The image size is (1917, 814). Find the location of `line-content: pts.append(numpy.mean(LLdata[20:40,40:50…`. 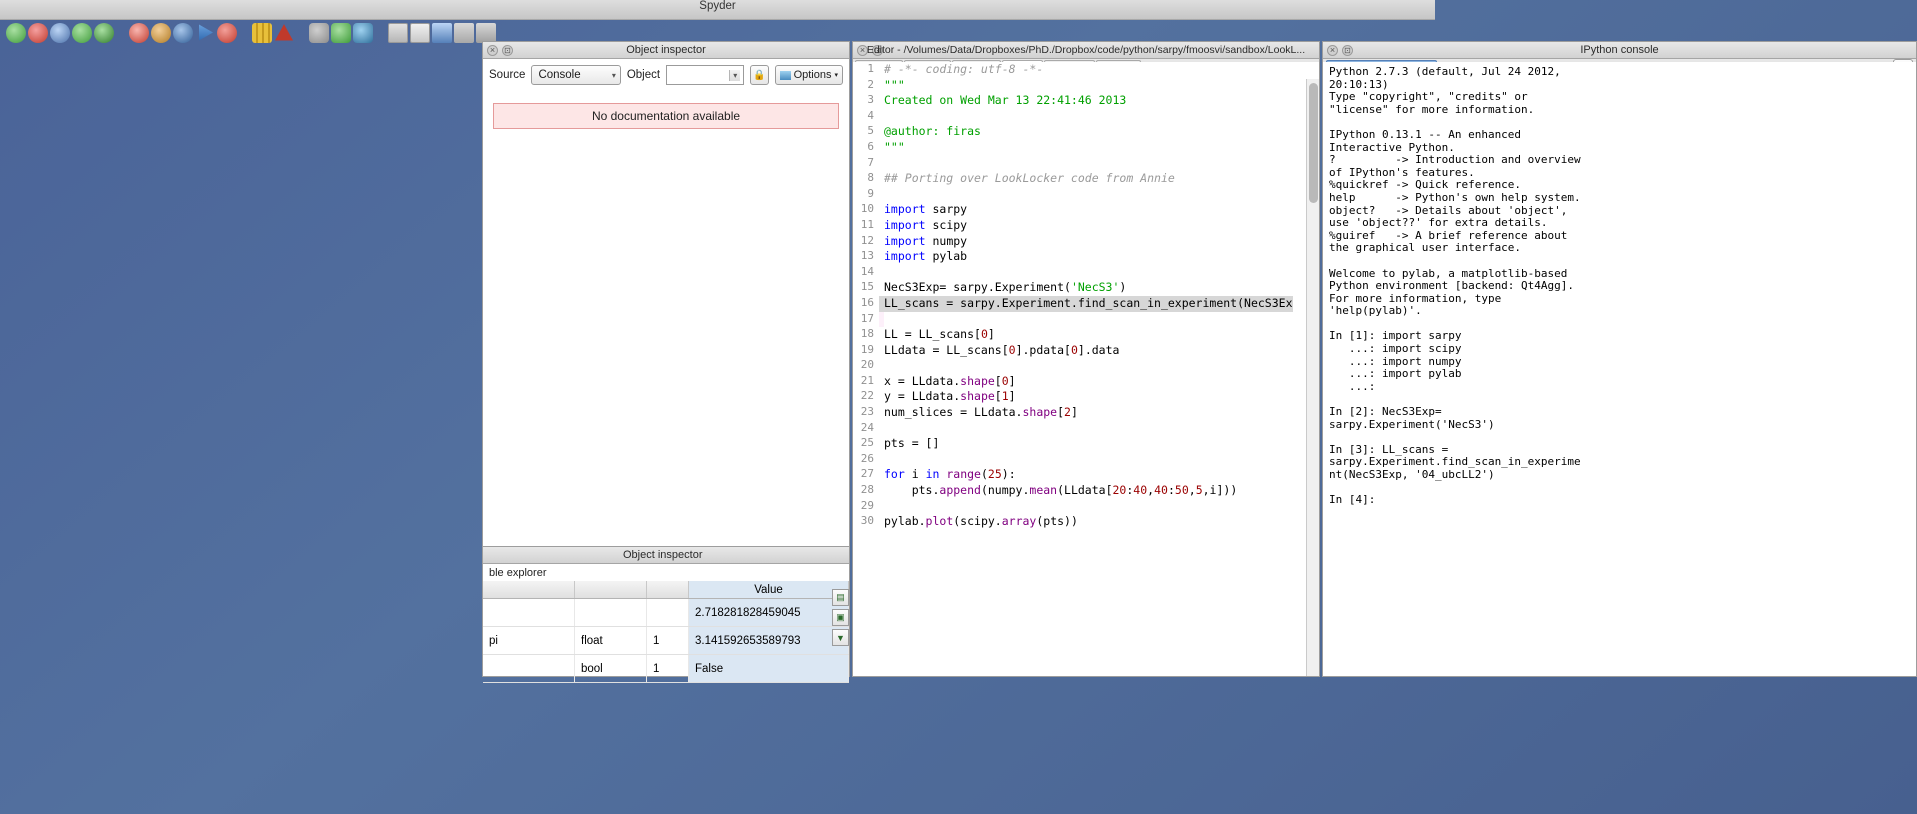

line-content: pts.append(numpy.mean(LLdata[20:40,40:50… is located at coordinates (1061, 490).